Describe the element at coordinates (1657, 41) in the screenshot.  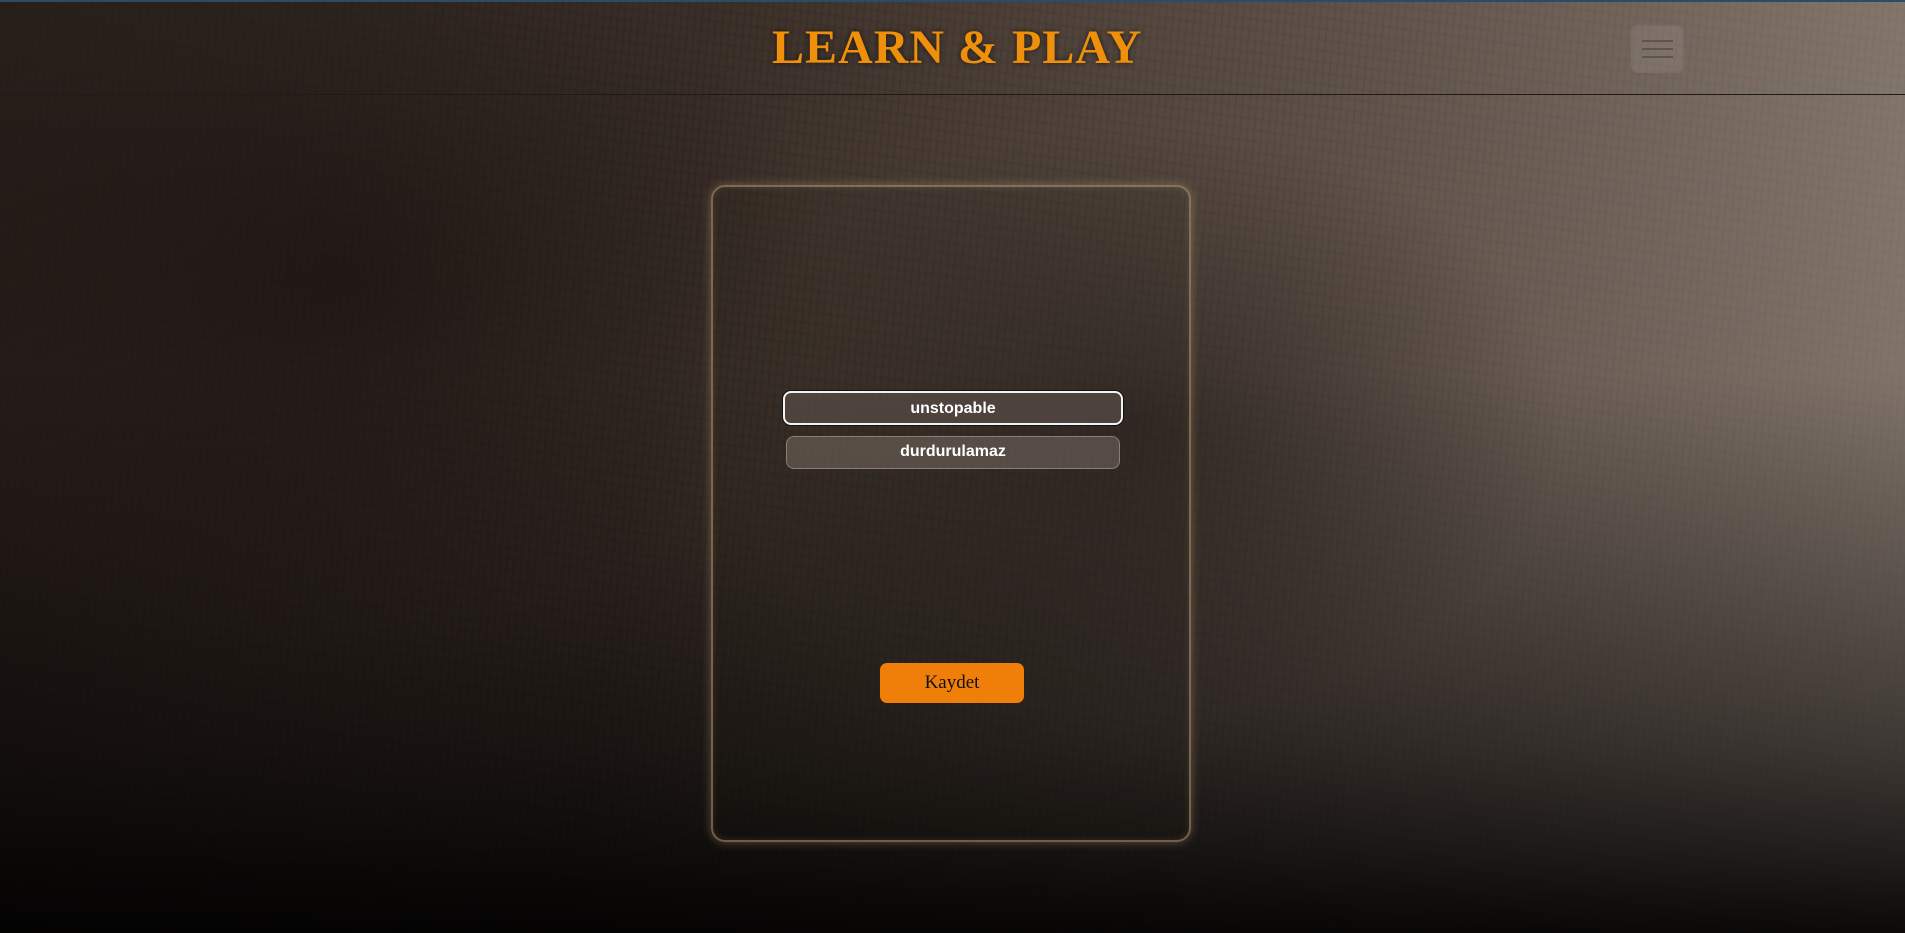
I see `hamburger-menu-icon` at that location.